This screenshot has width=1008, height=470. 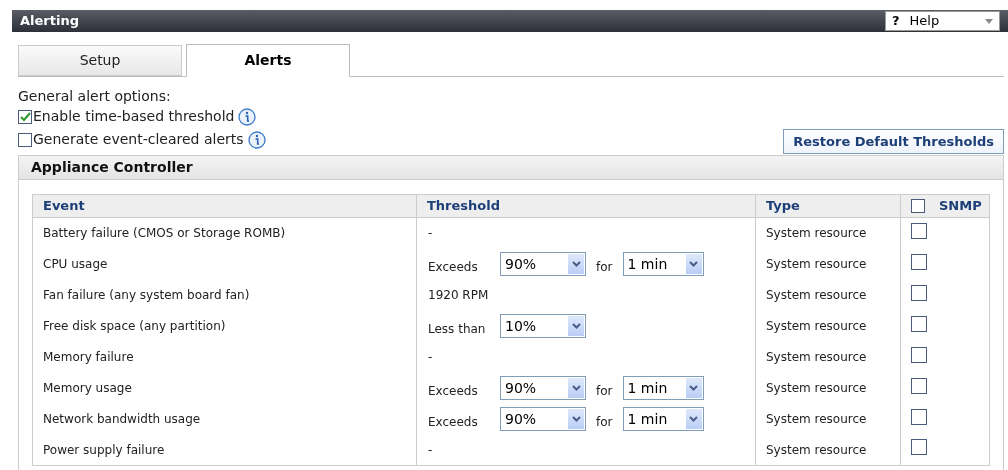 What do you see at coordinates (49, 21) in the screenshot?
I see `window-title: Alerting` at bounding box center [49, 21].